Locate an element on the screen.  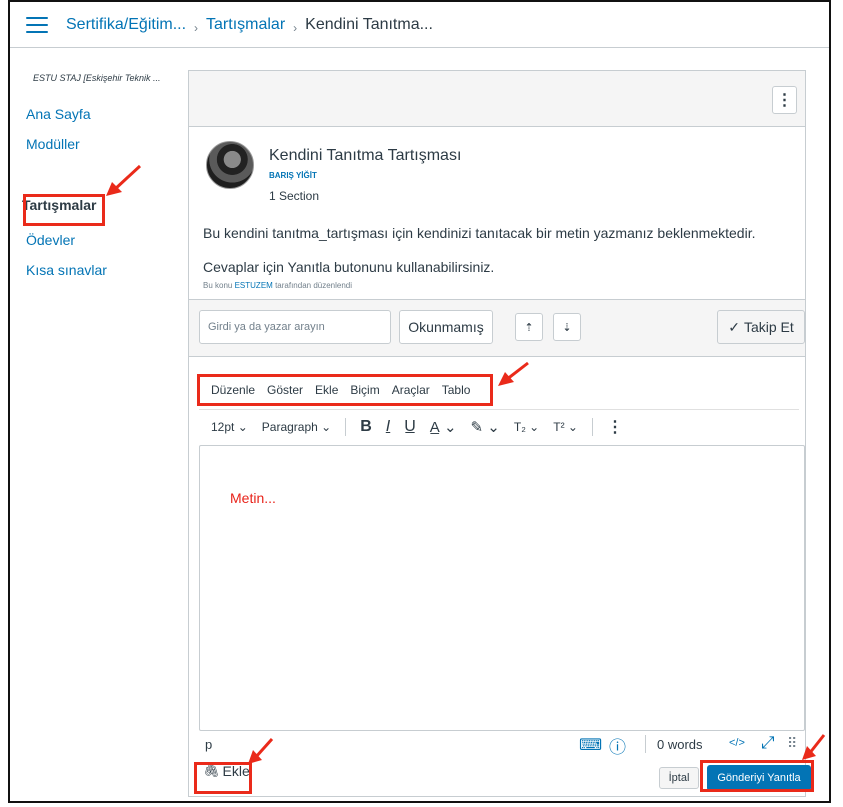
edited-note: Bu konu ESTUZEM tarafından düzenlendi is located at coordinates (277, 285).